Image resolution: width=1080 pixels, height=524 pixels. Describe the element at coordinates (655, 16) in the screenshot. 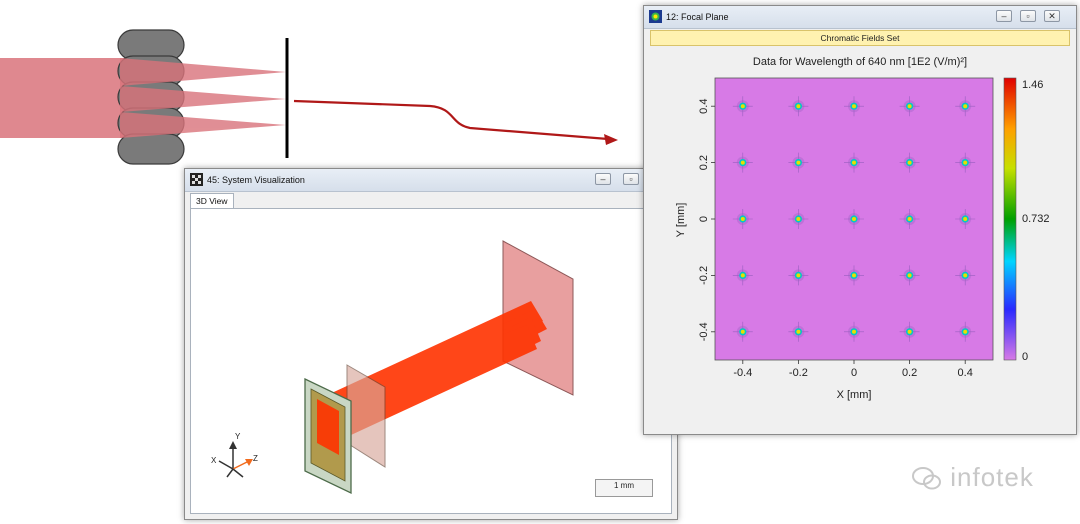

I see `field-icon` at that location.